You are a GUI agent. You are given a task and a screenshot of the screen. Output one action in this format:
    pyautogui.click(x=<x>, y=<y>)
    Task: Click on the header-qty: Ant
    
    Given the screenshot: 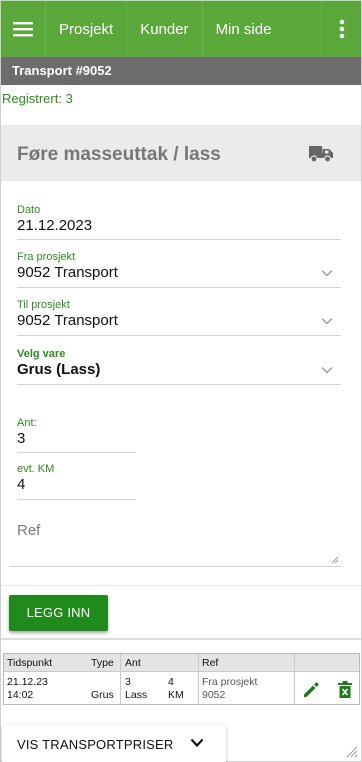 What is the action you would take?
    pyautogui.click(x=133, y=663)
    